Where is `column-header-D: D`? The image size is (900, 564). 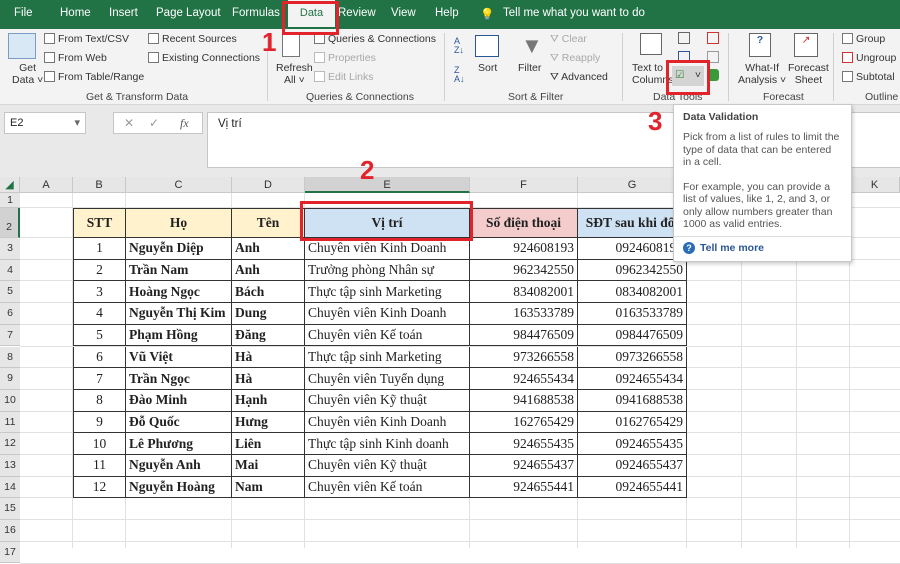 column-header-D: D is located at coordinates (268, 185).